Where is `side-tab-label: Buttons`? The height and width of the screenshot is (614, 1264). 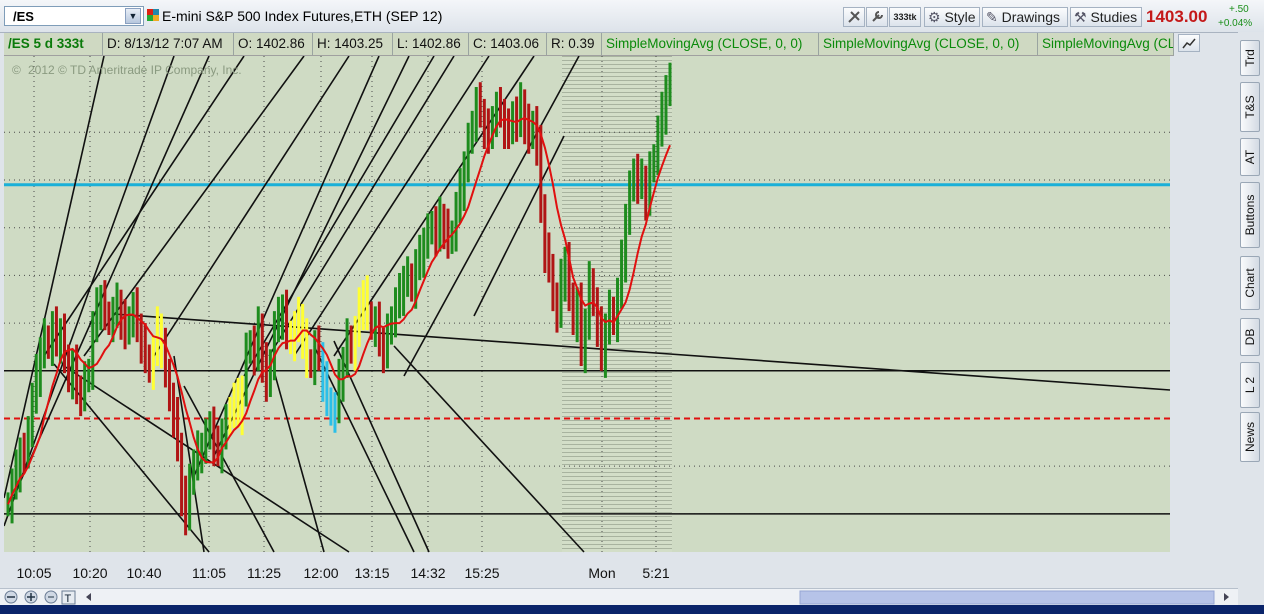 side-tab-label: Buttons is located at coordinates (1250, 215).